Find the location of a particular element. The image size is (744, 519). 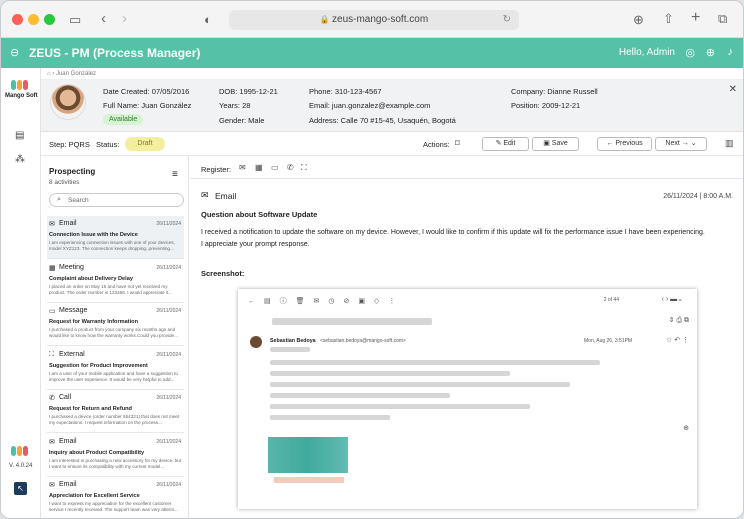

activity-title: Complaint about Delivery Delay is located at coordinates (91, 278).